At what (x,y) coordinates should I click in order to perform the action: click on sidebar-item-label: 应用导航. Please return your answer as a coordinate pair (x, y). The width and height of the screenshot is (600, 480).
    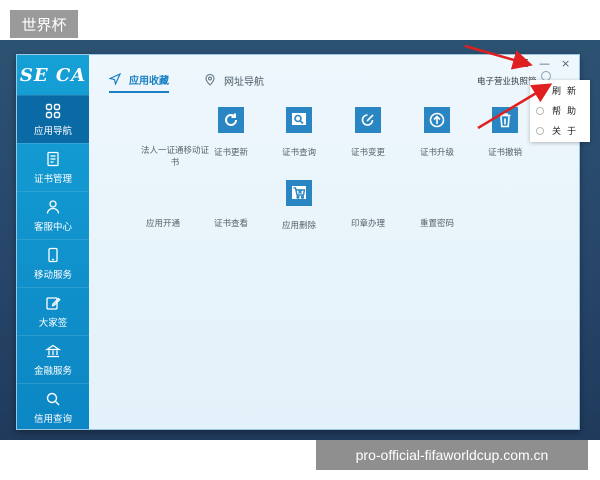
    Looking at the image, I should click on (52, 131).